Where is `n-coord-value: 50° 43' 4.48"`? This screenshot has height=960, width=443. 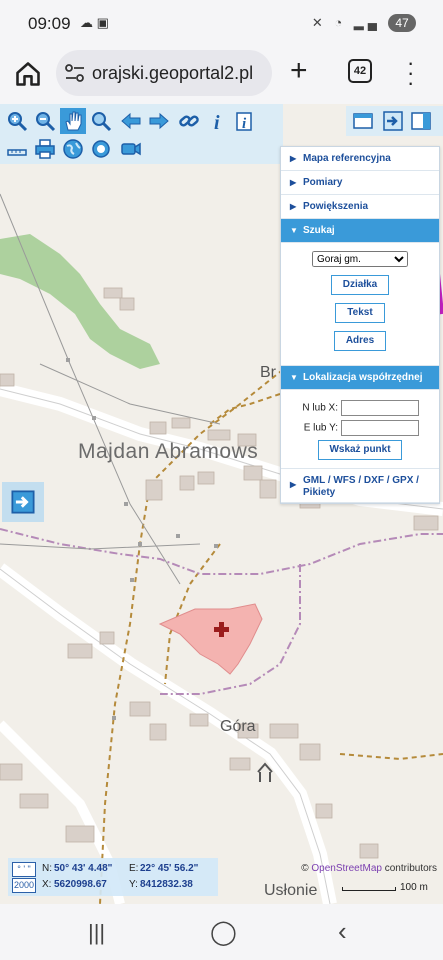
n-coord-value: 50° 43' 4.48" is located at coordinates (83, 868).